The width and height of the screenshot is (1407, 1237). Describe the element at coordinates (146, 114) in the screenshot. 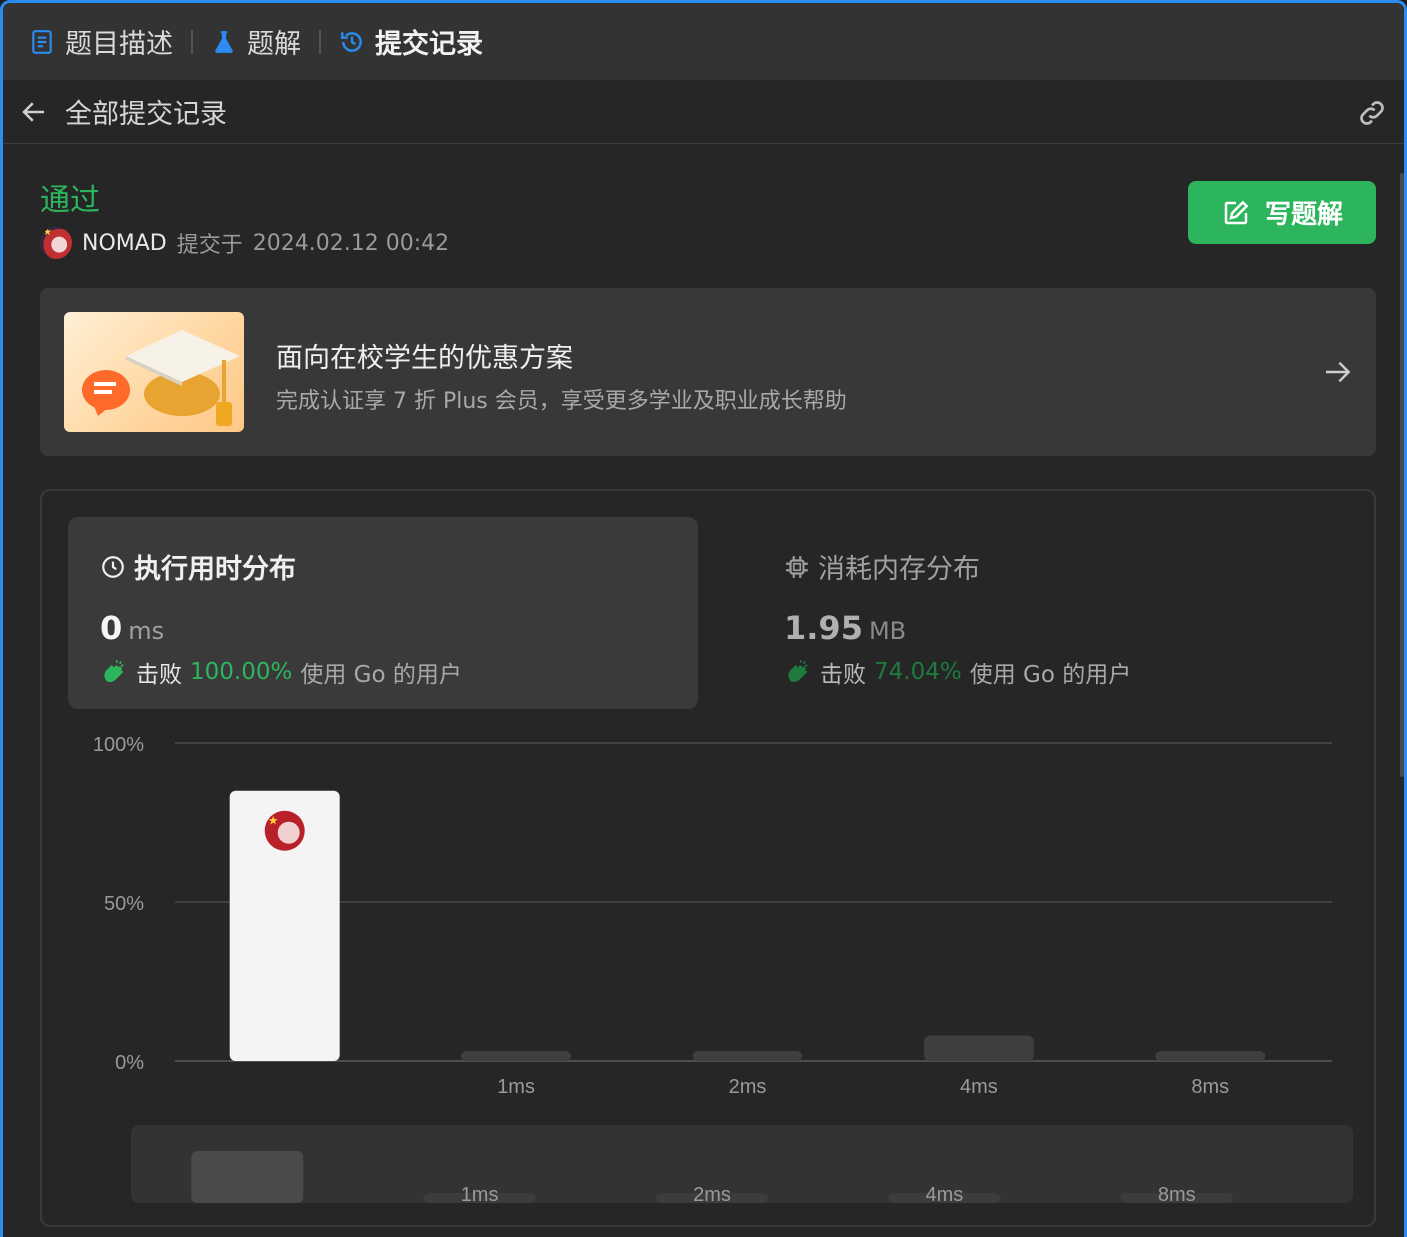

I see `page-title: 全部提交记录` at that location.